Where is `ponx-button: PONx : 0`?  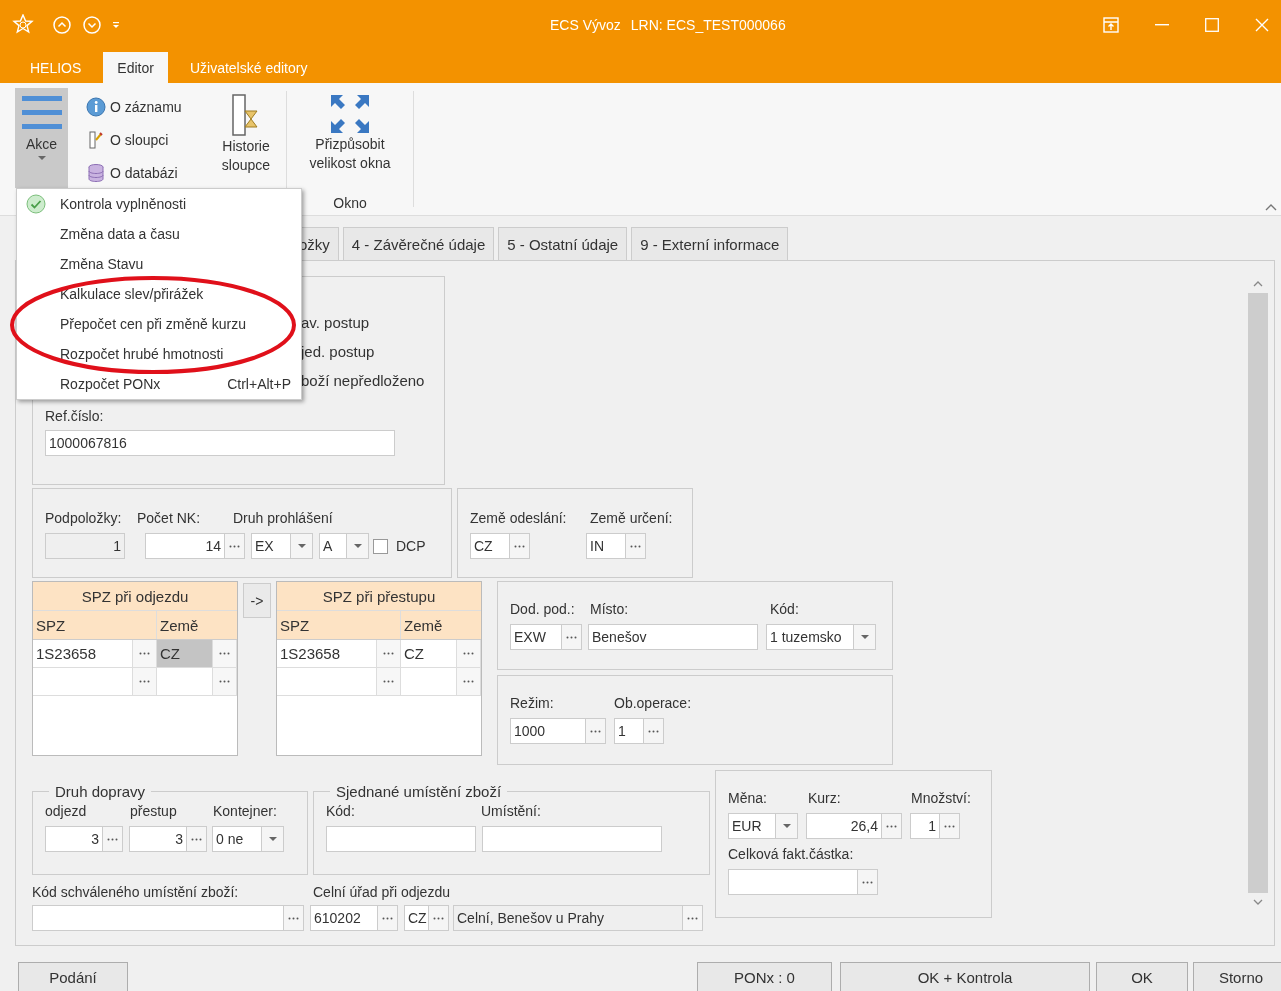
ponx-button: PONx : 0 is located at coordinates (764, 976).